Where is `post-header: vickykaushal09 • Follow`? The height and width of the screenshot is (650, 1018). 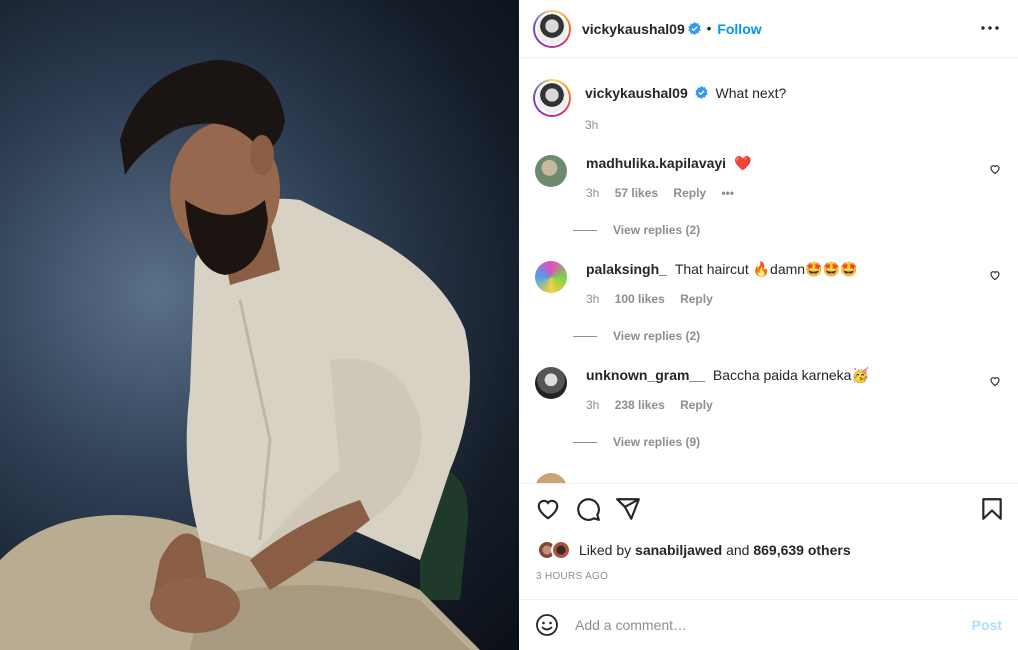
post-header: vickykaushal09 • Follow is located at coordinates (768, 29).